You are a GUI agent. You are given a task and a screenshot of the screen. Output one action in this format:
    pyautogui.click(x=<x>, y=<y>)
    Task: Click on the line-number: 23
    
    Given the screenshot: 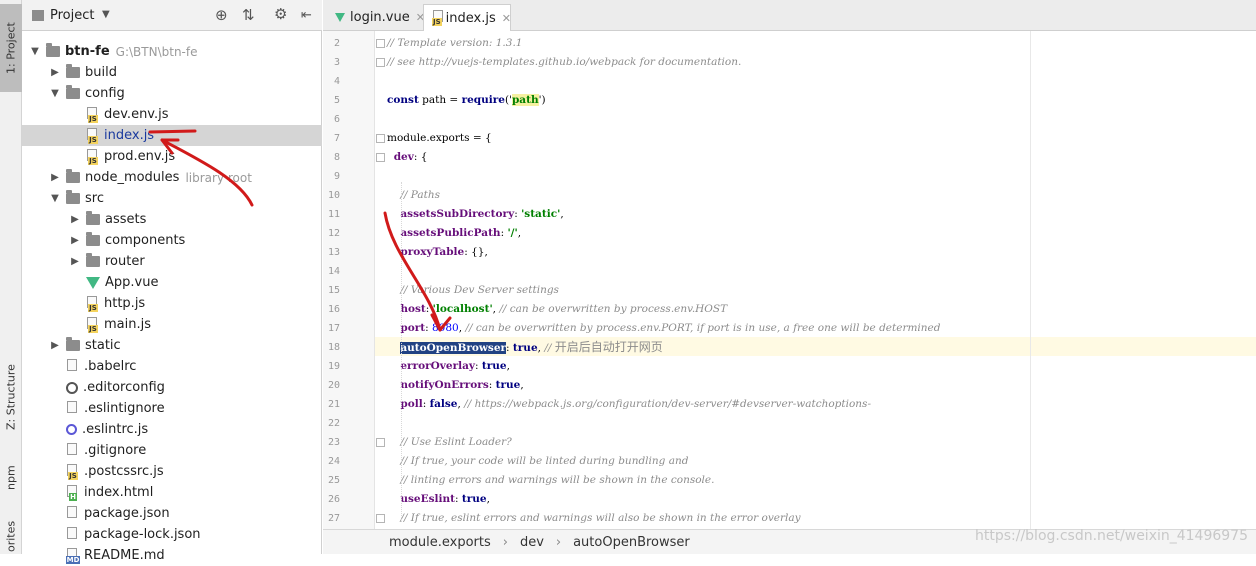 What is the action you would take?
    pyautogui.click(x=333, y=442)
    